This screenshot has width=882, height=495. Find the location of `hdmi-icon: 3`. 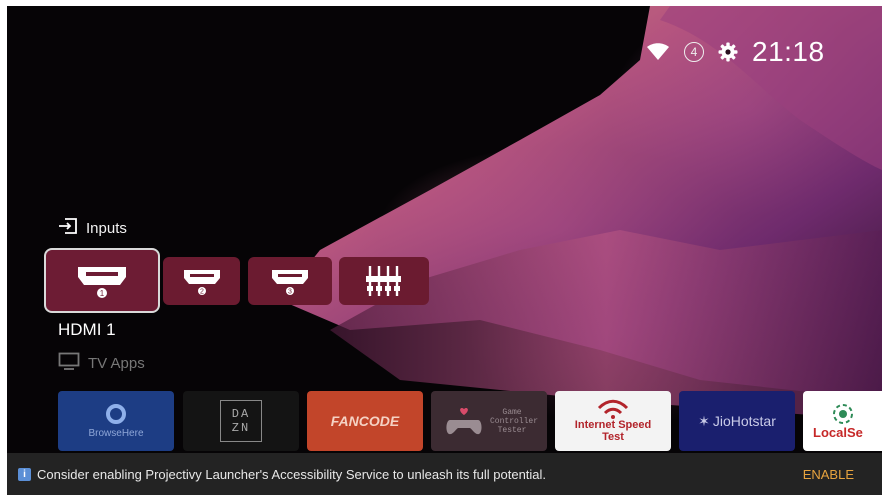

hdmi-icon: 3 is located at coordinates (290, 283).